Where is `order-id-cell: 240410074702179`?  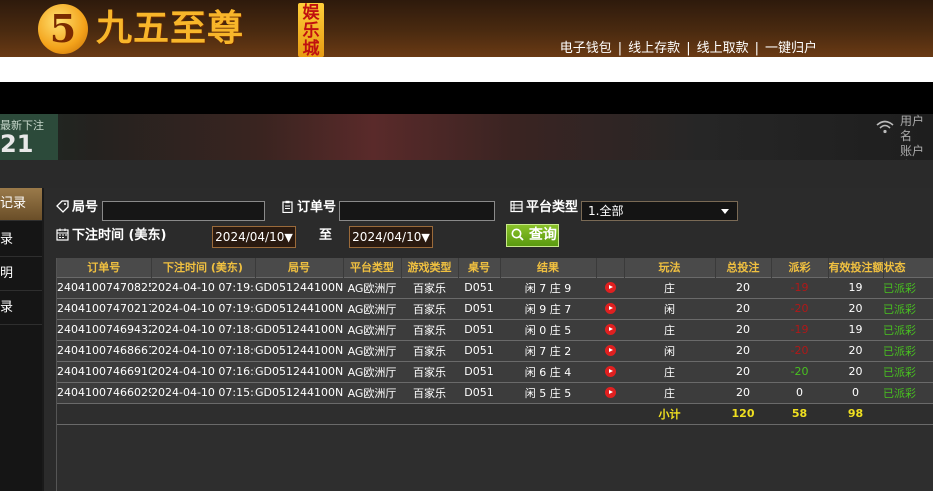
order-id-cell: 240410074702179 is located at coordinates (104, 308).